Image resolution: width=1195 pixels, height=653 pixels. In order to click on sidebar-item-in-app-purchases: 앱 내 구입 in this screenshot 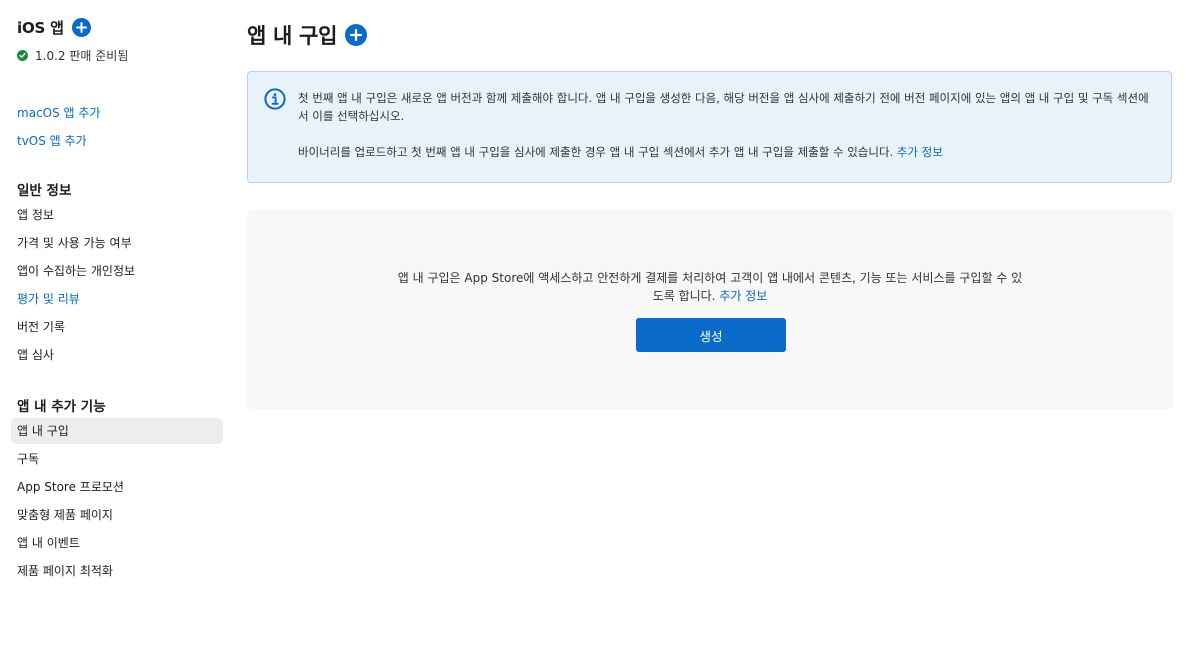, I will do `click(117, 431)`.